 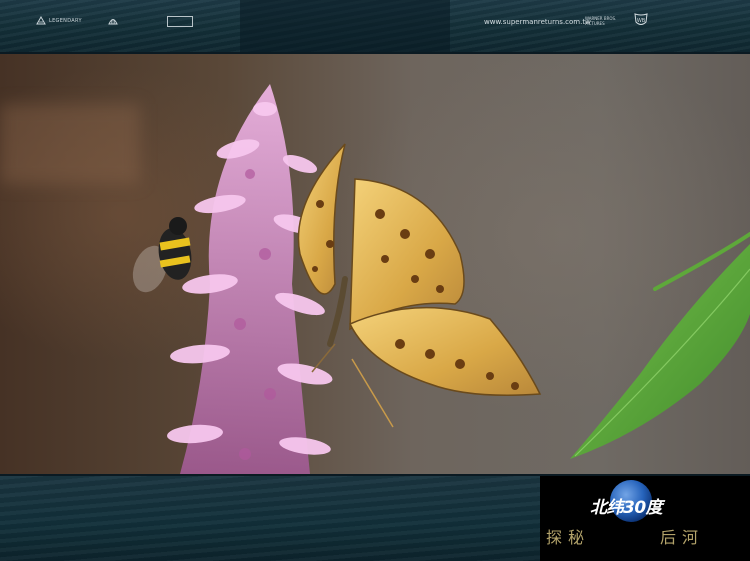 What do you see at coordinates (660, 345) in the screenshot?
I see `green-leaf` at bounding box center [660, 345].